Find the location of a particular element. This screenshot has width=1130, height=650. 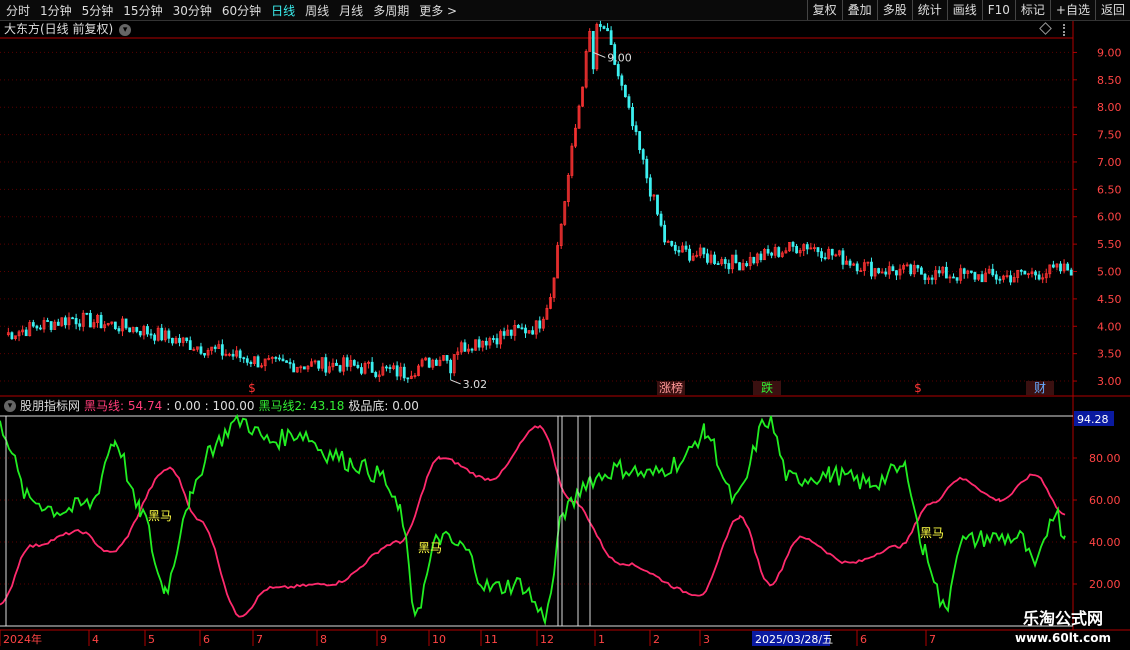

high-label: 9.00 is located at coordinates (619, 57).